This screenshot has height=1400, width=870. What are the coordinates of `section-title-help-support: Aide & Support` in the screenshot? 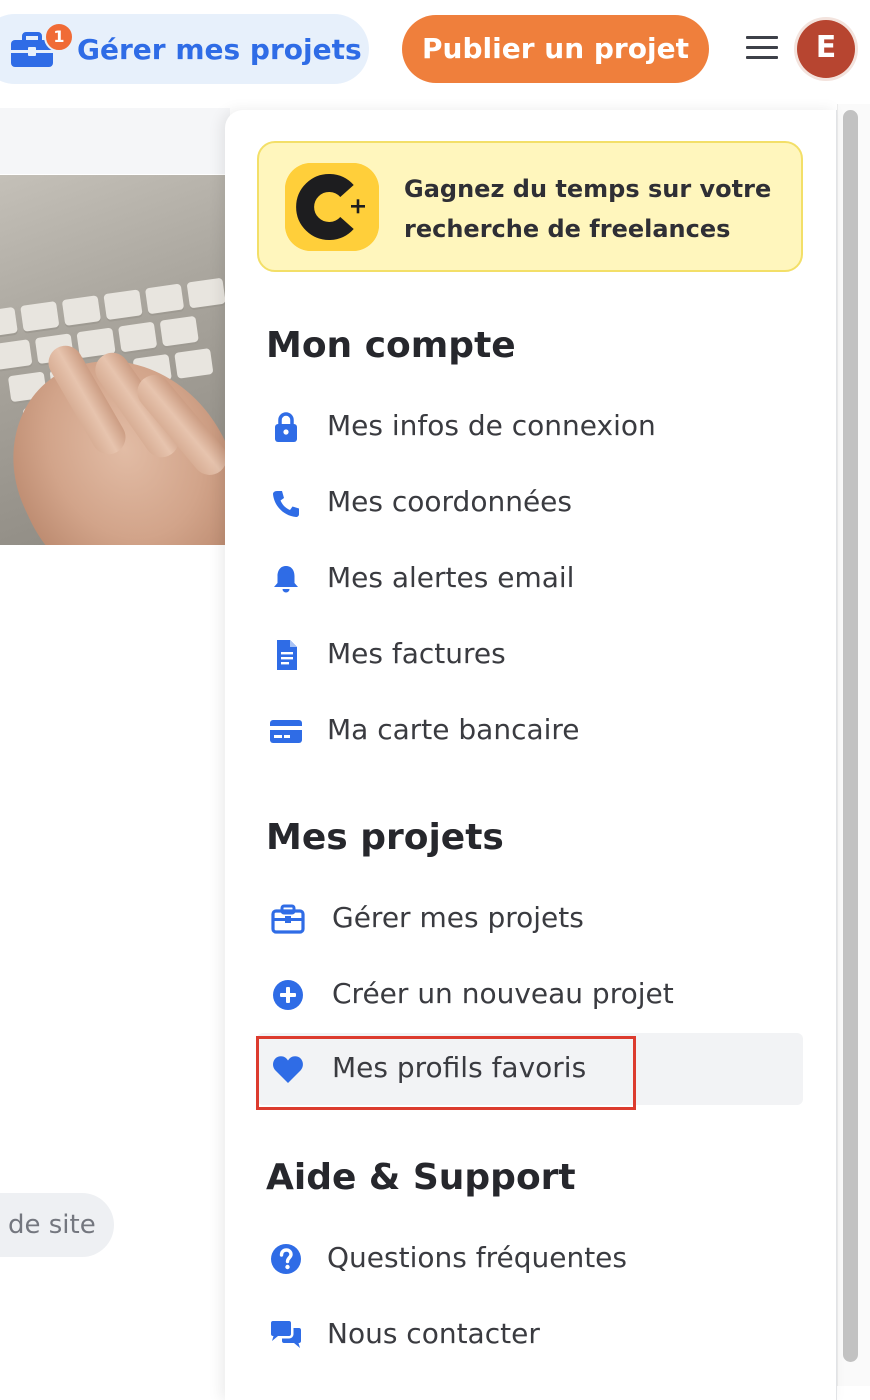 It's located at (421, 1177).